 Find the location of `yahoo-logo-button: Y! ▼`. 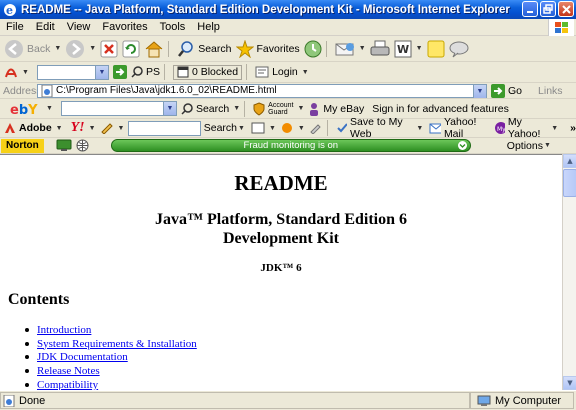

yahoo-logo-button: Y! ▼ is located at coordinates (83, 128).